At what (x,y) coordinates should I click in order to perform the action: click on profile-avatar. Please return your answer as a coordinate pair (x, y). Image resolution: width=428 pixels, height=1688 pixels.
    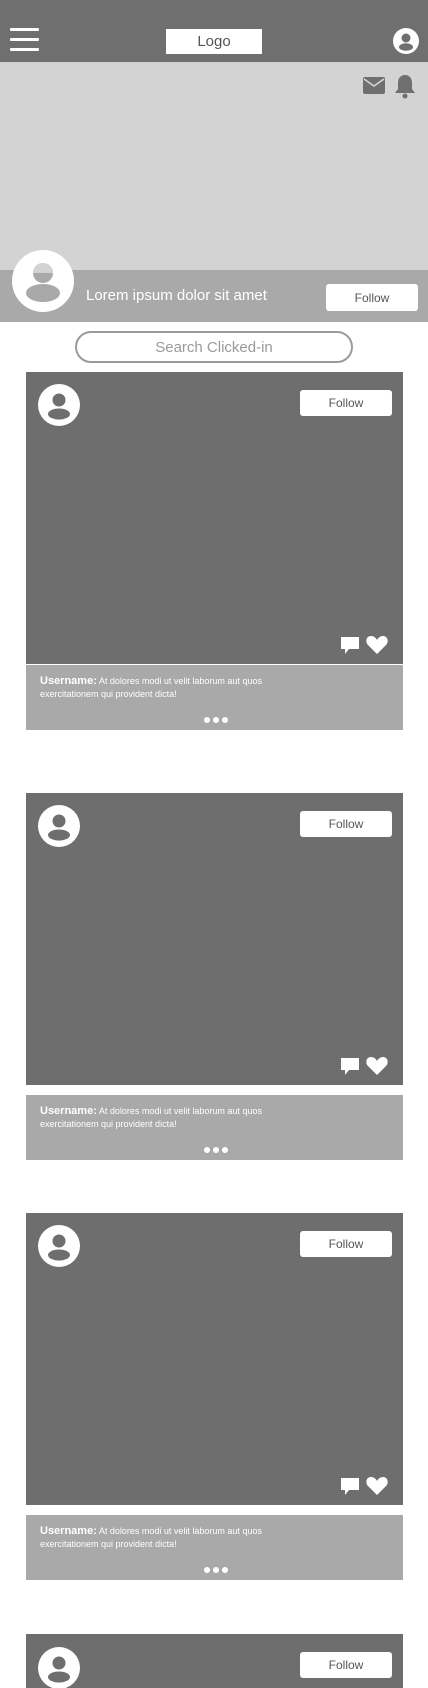
    Looking at the image, I should click on (43, 281).